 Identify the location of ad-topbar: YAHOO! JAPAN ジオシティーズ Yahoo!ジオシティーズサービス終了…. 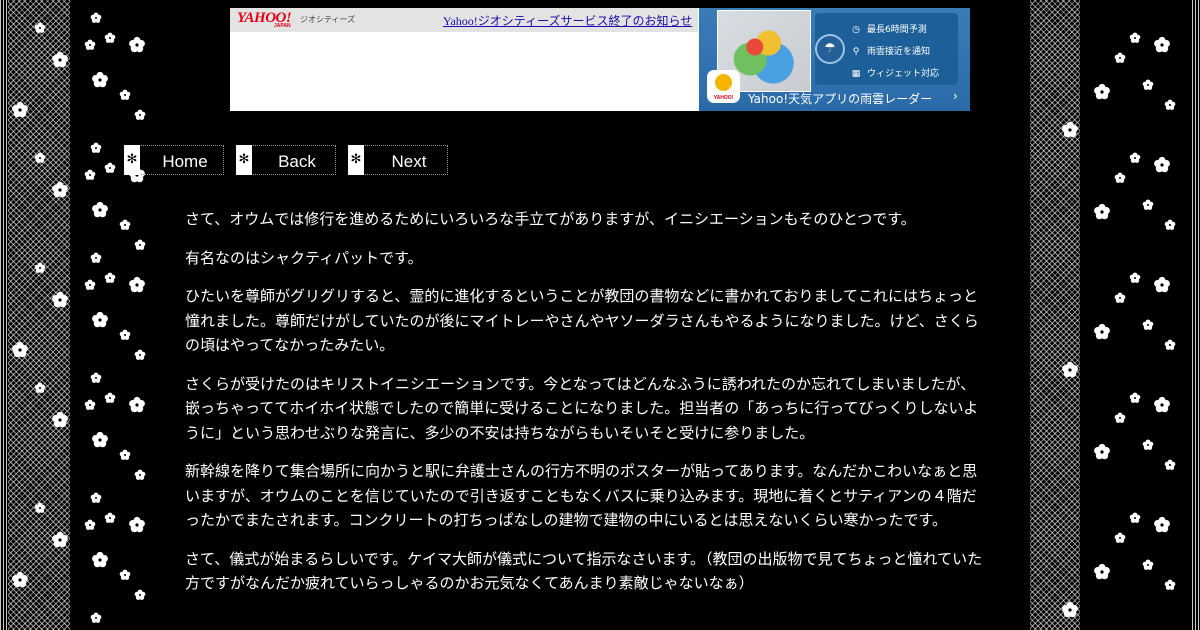
(464, 20).